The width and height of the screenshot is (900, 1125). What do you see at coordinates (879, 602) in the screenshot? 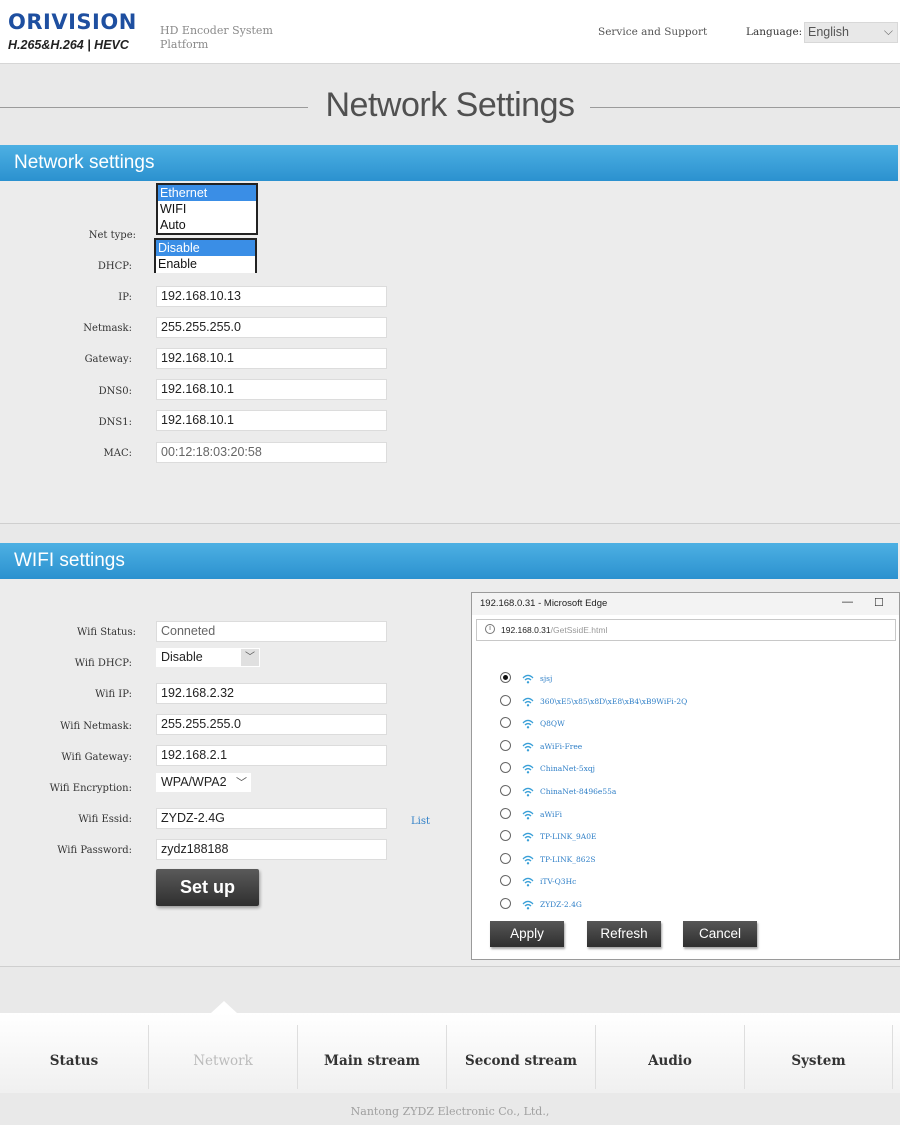
I see `maximize-icon: ☐` at bounding box center [879, 602].